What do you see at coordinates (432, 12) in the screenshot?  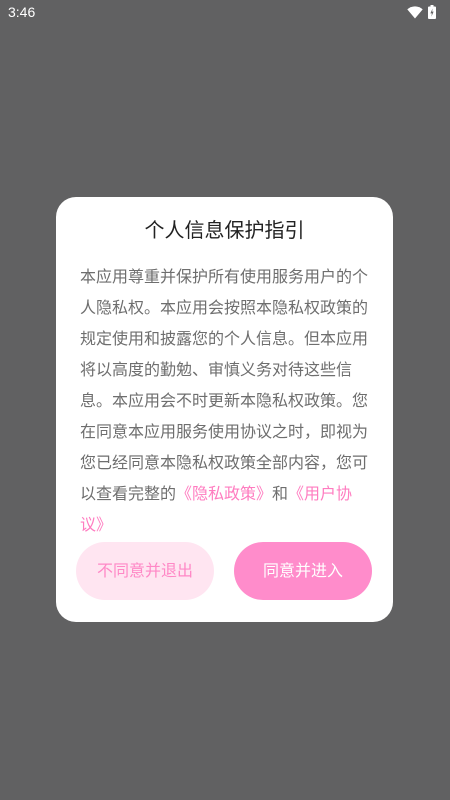 I see `battery-icon` at bounding box center [432, 12].